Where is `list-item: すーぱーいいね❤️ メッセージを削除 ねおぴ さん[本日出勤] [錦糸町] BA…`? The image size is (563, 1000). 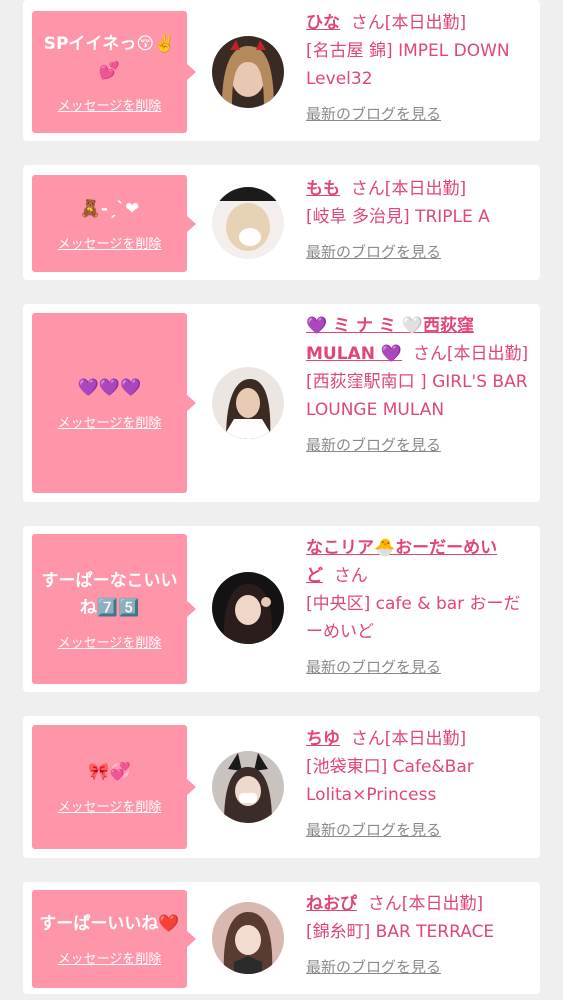 list-item: すーぱーいいね❤️ メッセージを削除 ねおぴ さん[本日出勤] [錦糸町] BA… is located at coordinates (281, 938).